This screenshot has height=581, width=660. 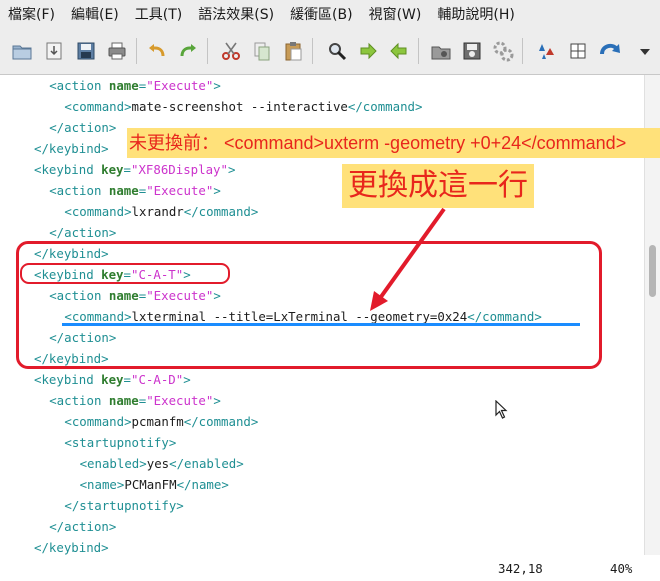 I want to click on open-icon, so click(x=22, y=51).